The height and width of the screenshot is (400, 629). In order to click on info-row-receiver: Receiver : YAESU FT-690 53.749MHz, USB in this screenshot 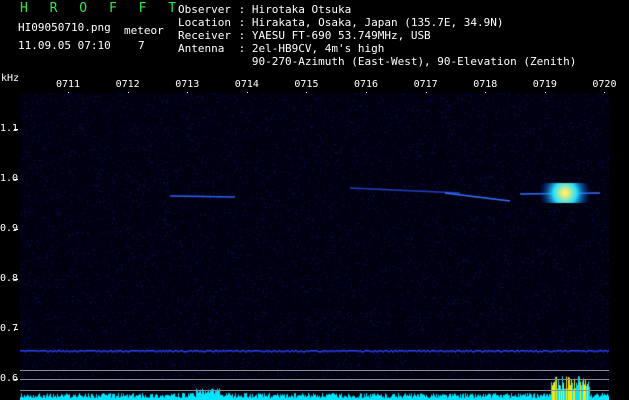, I will do `click(304, 35)`.